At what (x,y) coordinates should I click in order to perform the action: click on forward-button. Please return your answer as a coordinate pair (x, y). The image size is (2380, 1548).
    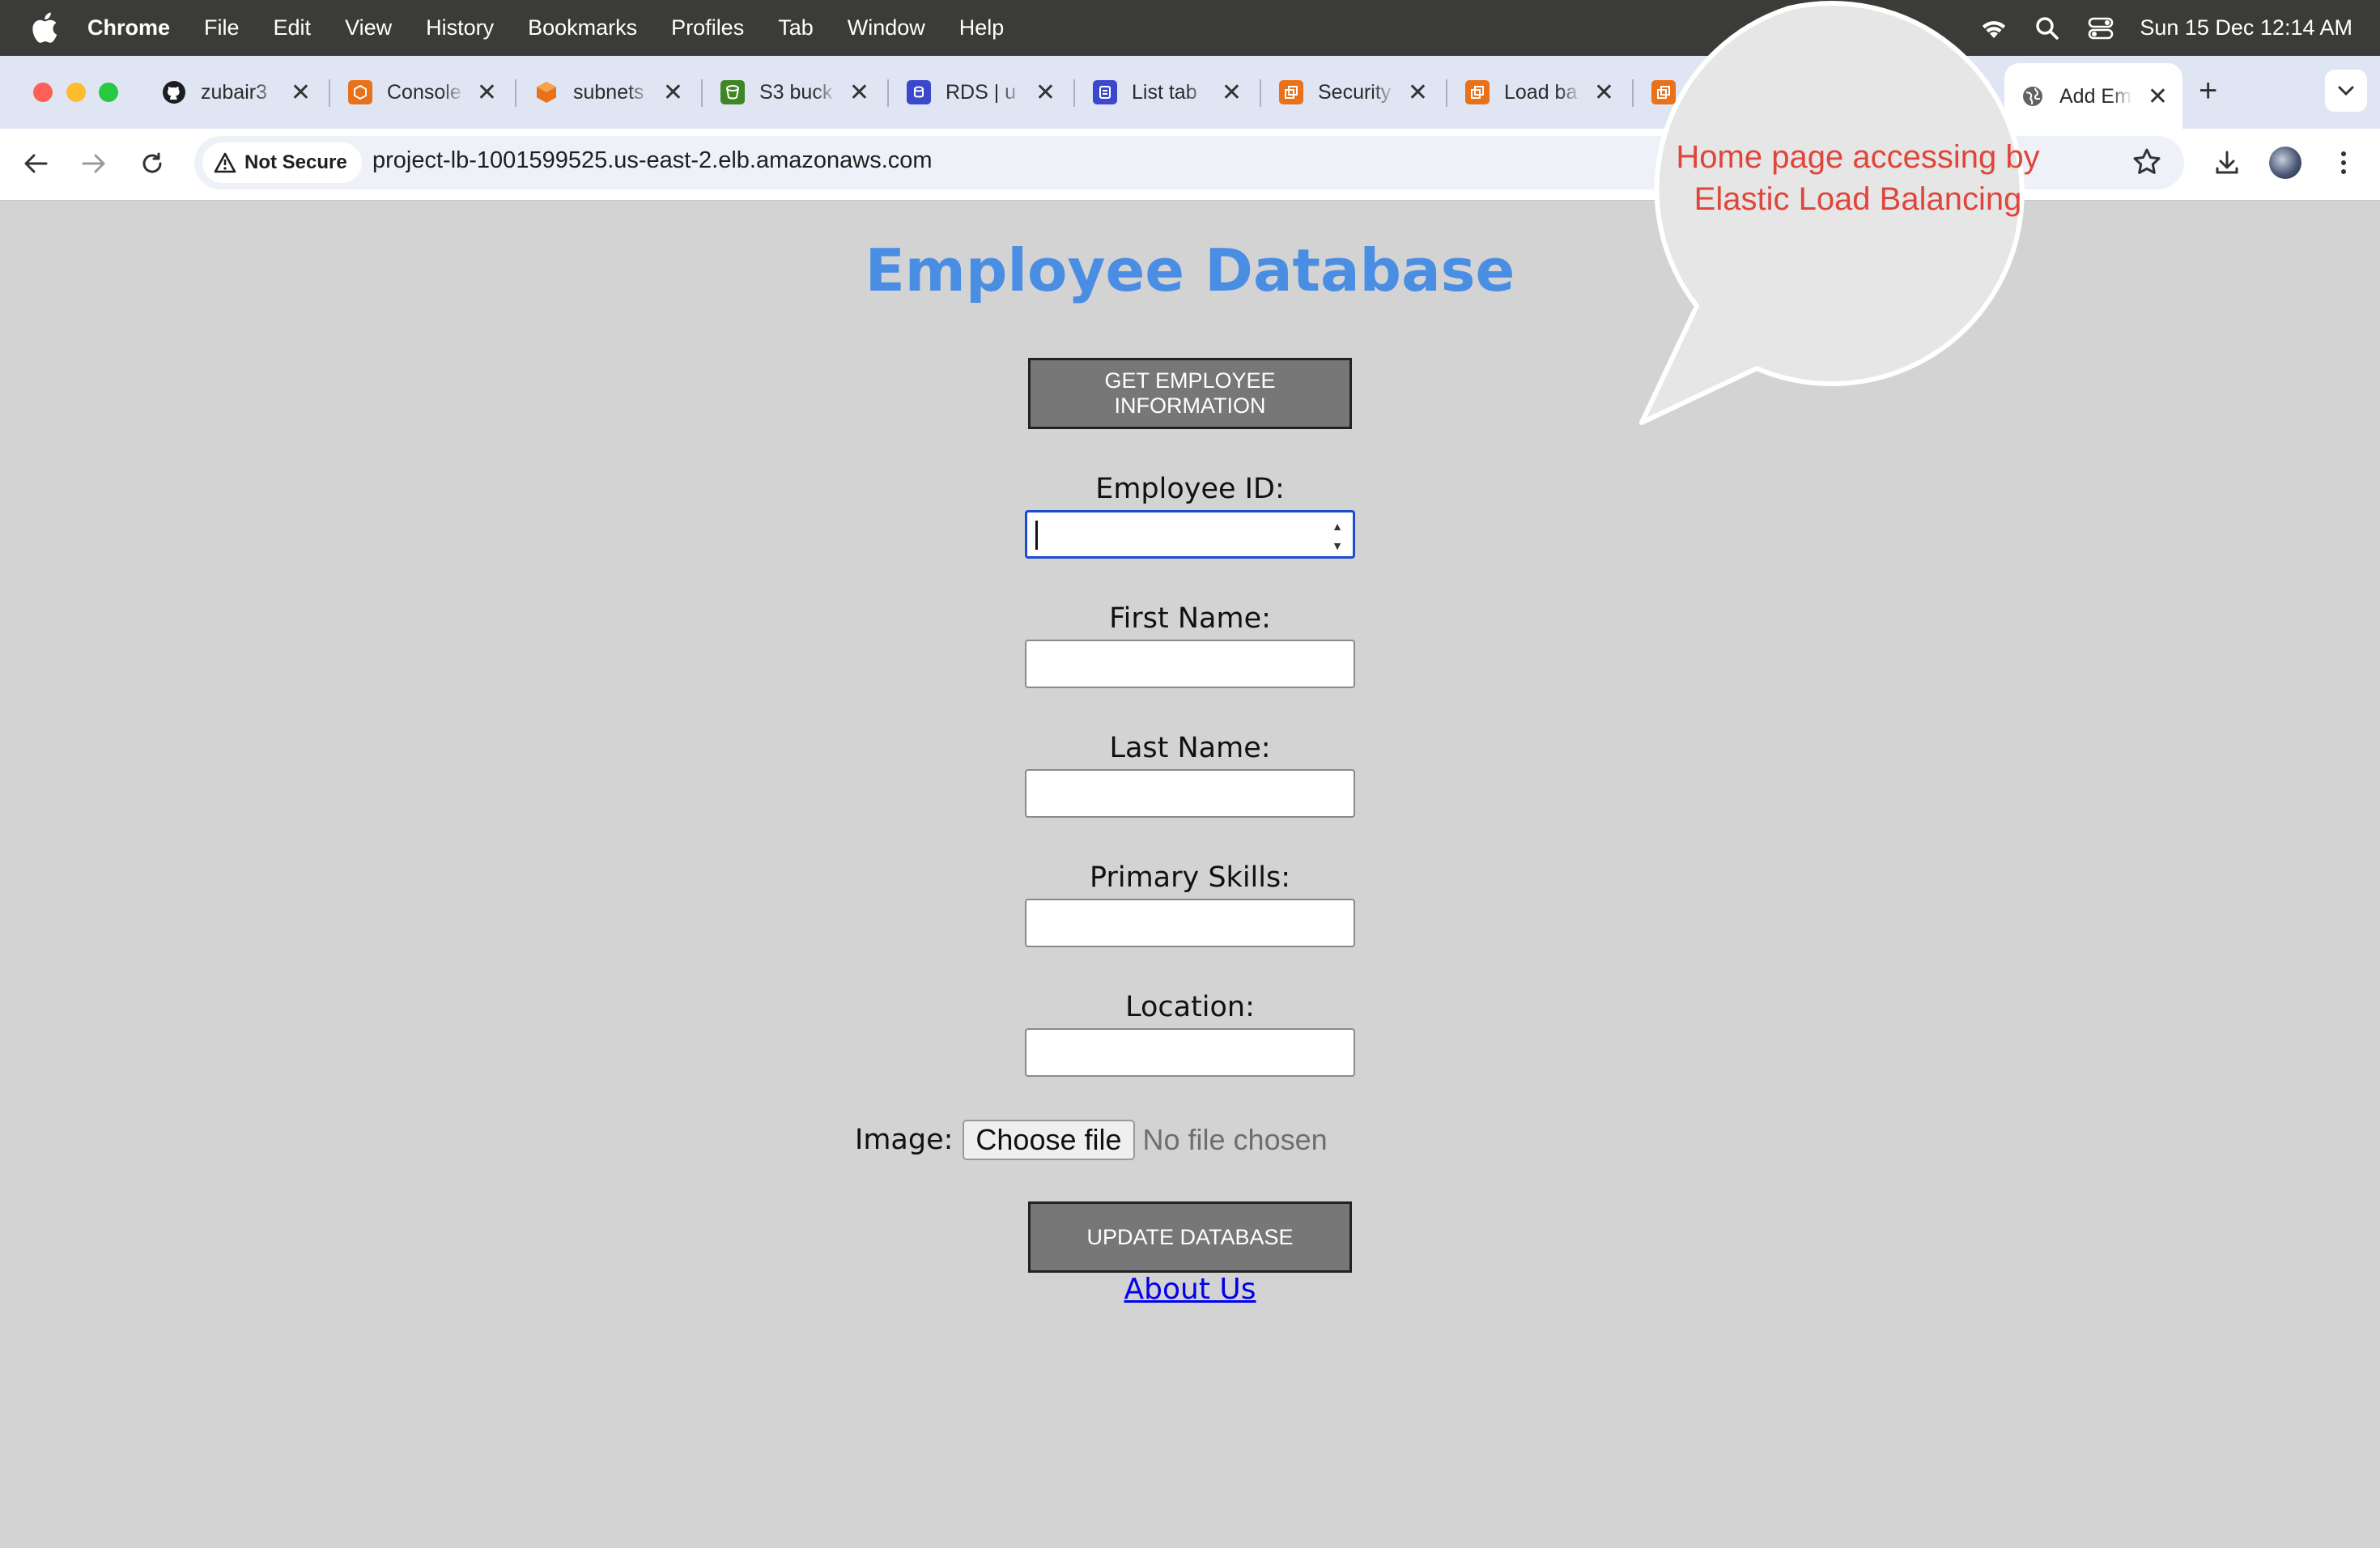
    Looking at the image, I should click on (94, 164).